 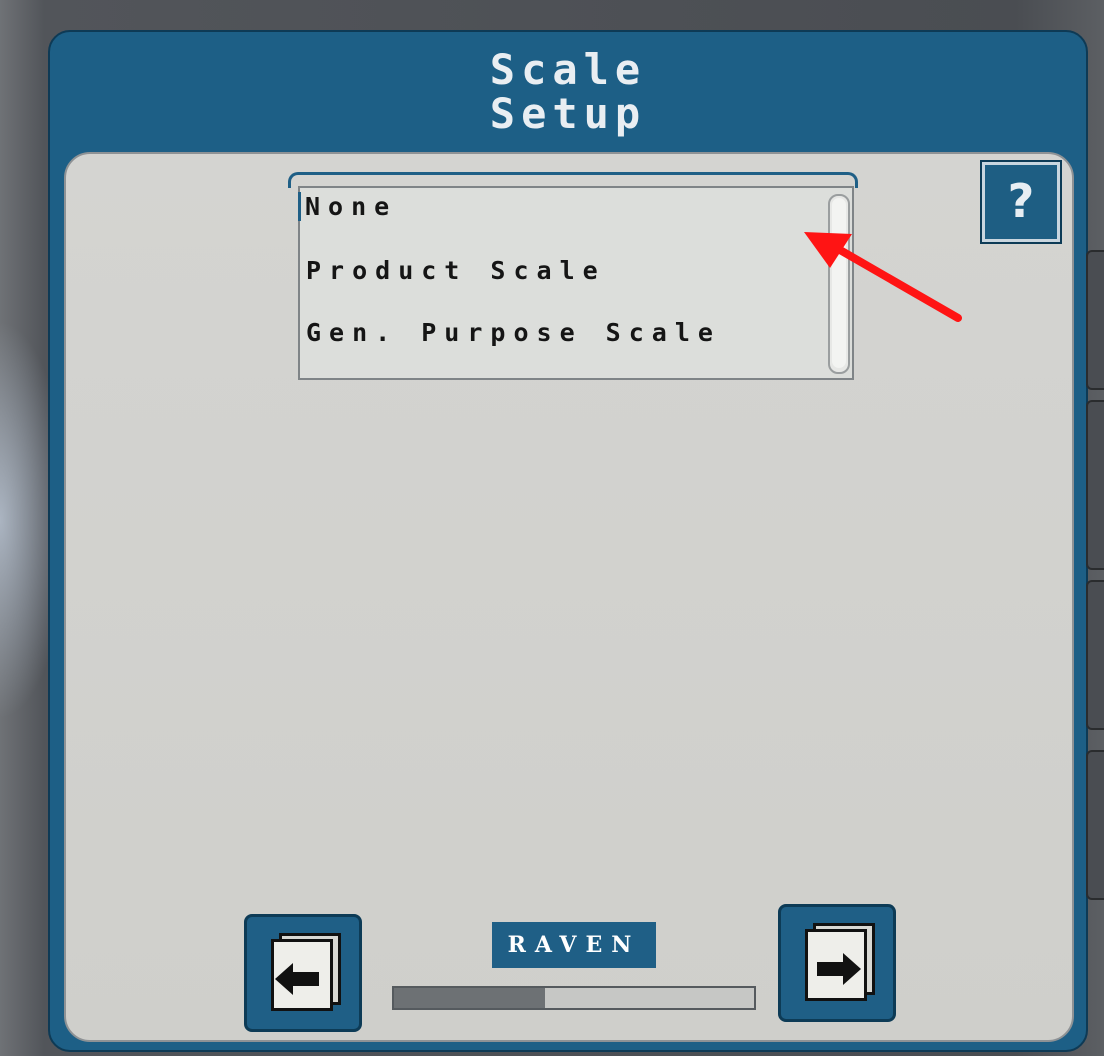 I want to click on list-item-product-scale: Product Scale, so click(x=456, y=270).